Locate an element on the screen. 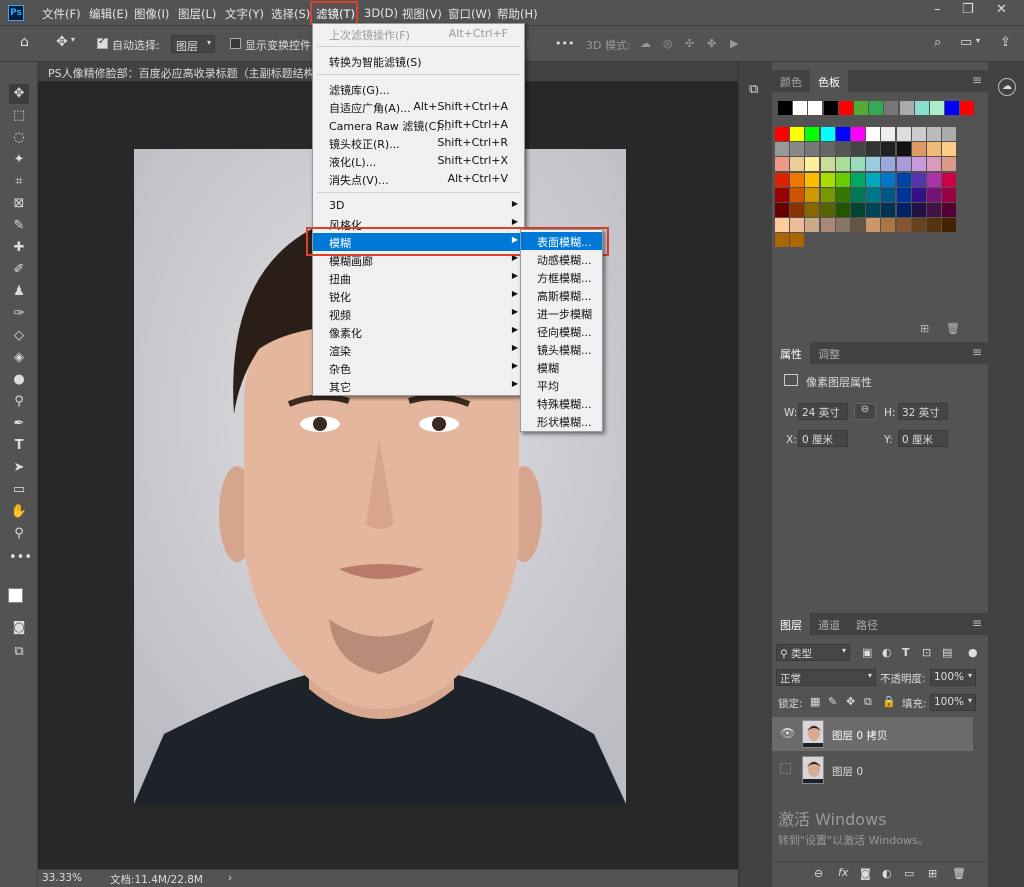 The width and height of the screenshot is (1024, 887). menu-item-distort: 扭曲 ▶ is located at coordinates (418, 278).